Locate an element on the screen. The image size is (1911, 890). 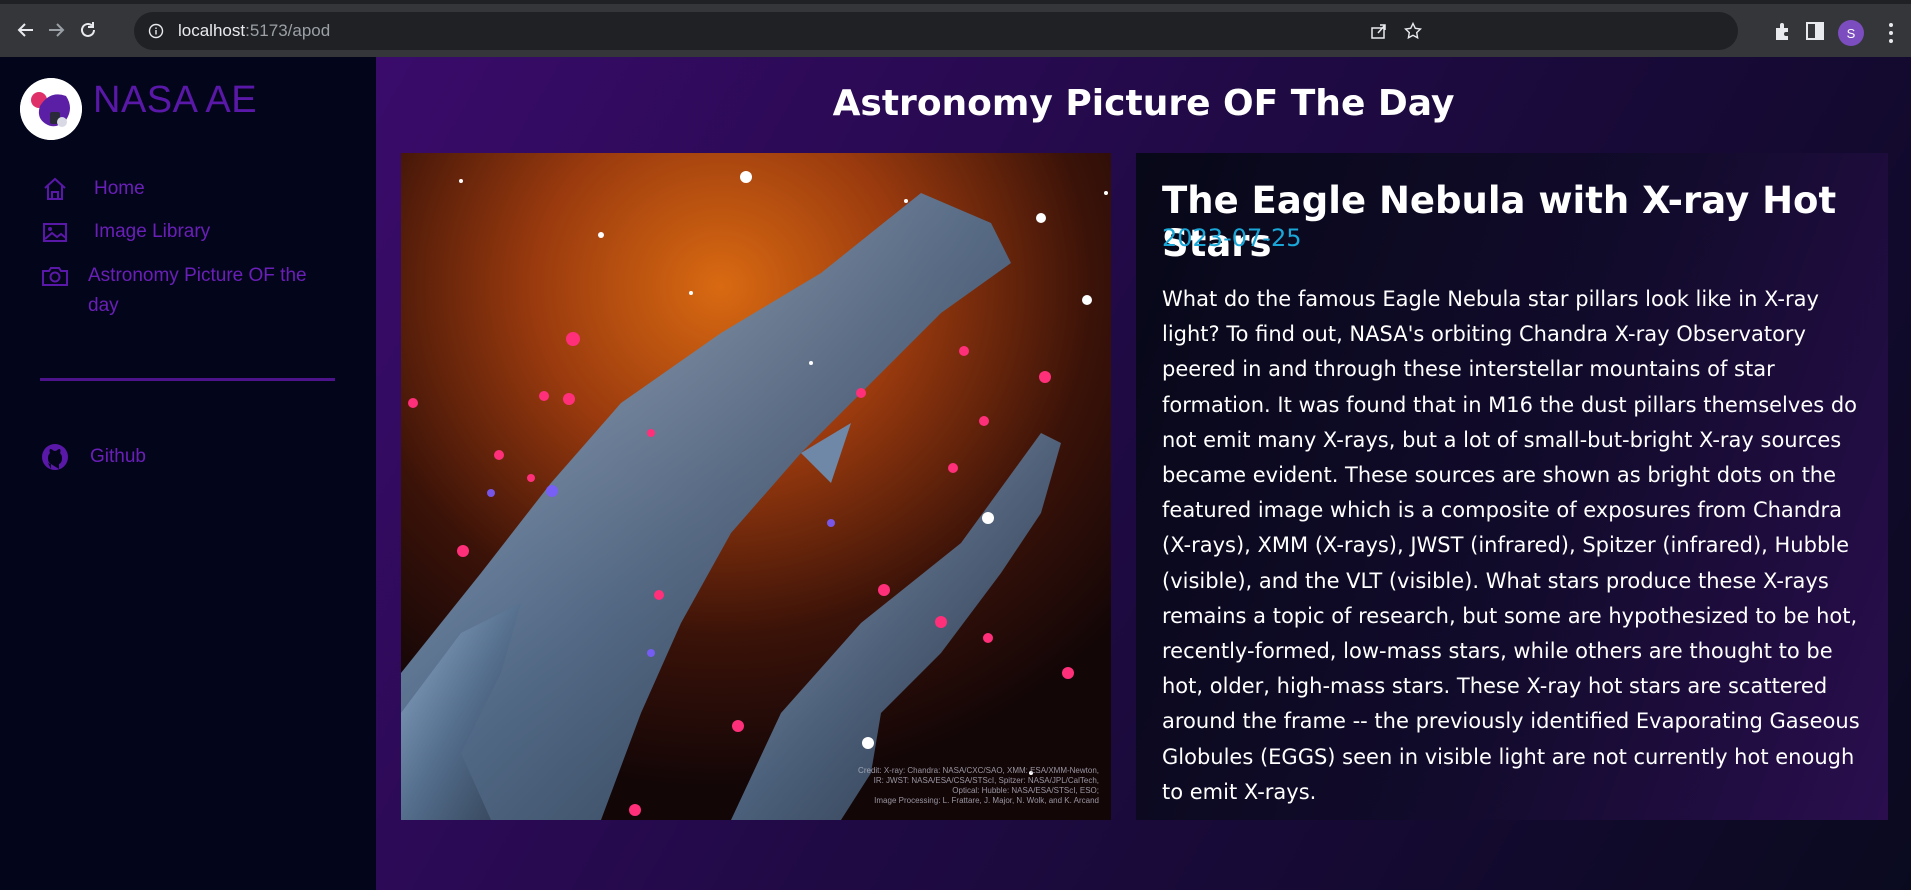
image-icon is located at coordinates (55, 232).